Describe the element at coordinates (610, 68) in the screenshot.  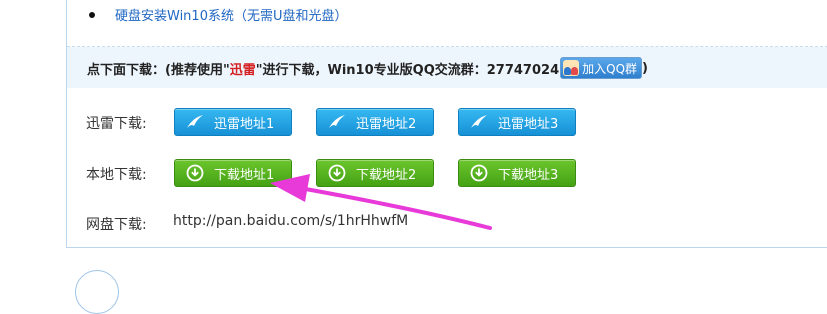
I see `join-qq-group-label: 加入QQ群` at that location.